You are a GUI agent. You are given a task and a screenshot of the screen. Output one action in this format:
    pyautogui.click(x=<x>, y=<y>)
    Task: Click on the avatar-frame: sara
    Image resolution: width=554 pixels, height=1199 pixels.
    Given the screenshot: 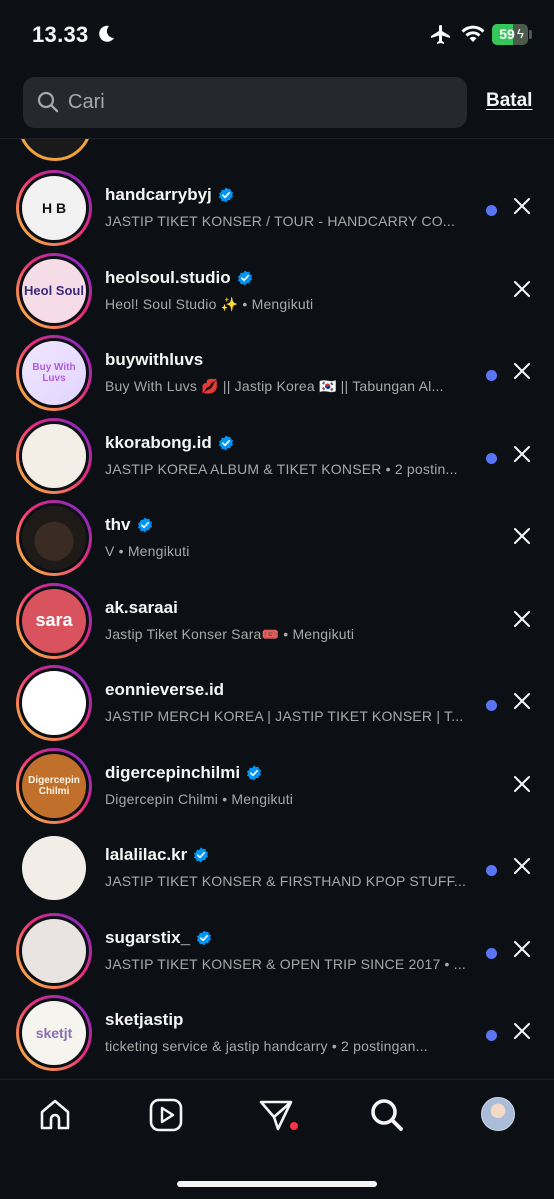 What is the action you would take?
    pyautogui.click(x=54, y=620)
    